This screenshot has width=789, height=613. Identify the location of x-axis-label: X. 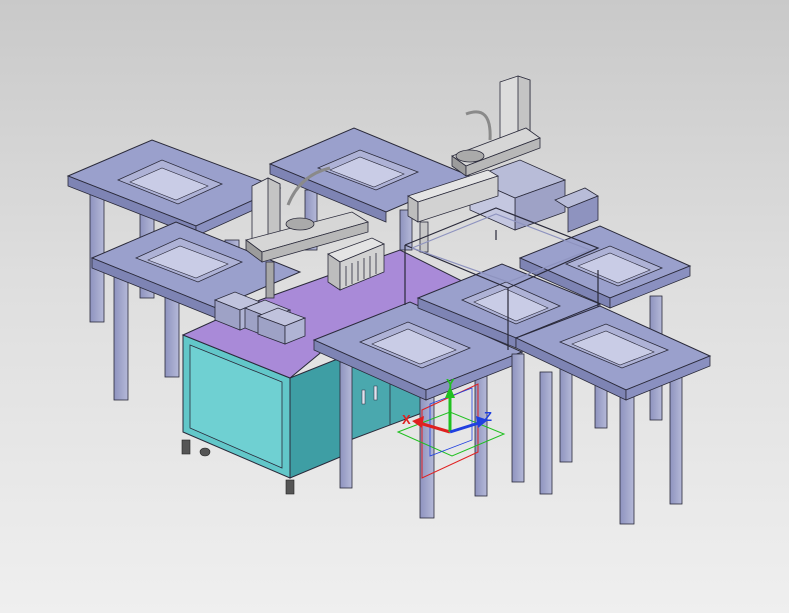
(406, 419).